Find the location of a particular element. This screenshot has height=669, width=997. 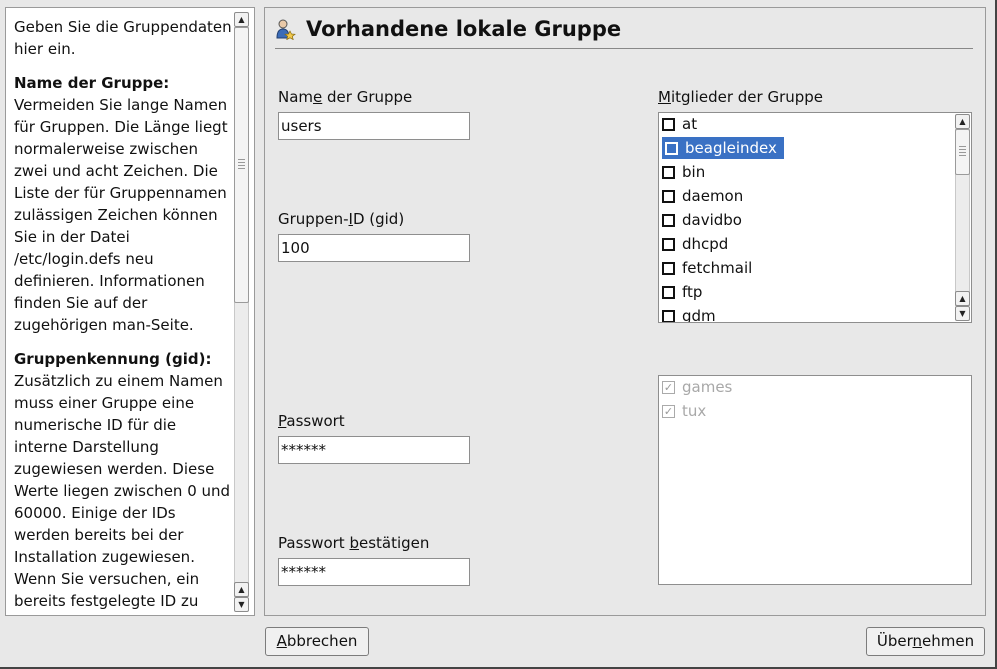

list-item: ✓ tux is located at coordinates (684, 411).